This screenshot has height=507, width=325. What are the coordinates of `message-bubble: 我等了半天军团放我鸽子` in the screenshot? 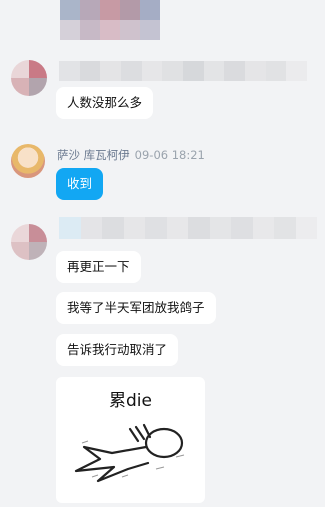 It's located at (136, 308).